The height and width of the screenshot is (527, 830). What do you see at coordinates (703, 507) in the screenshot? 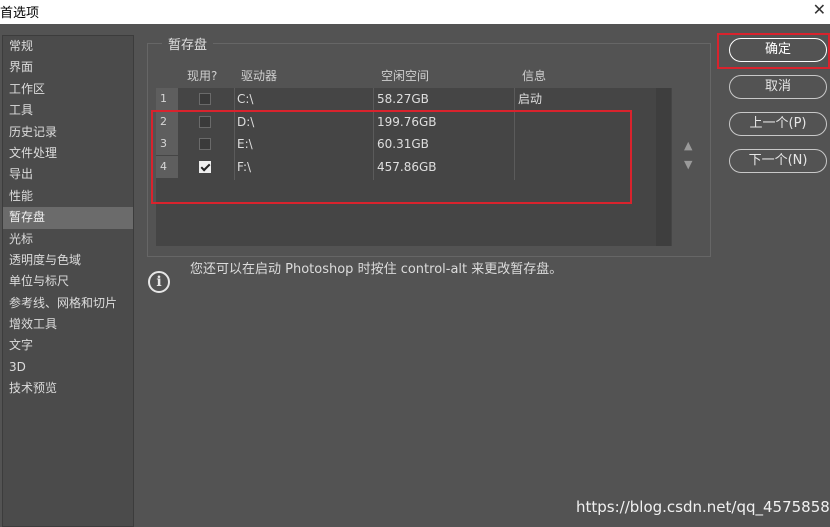
I see `watermark: https://blog.csdn.net/qq_45758587` at bounding box center [703, 507].